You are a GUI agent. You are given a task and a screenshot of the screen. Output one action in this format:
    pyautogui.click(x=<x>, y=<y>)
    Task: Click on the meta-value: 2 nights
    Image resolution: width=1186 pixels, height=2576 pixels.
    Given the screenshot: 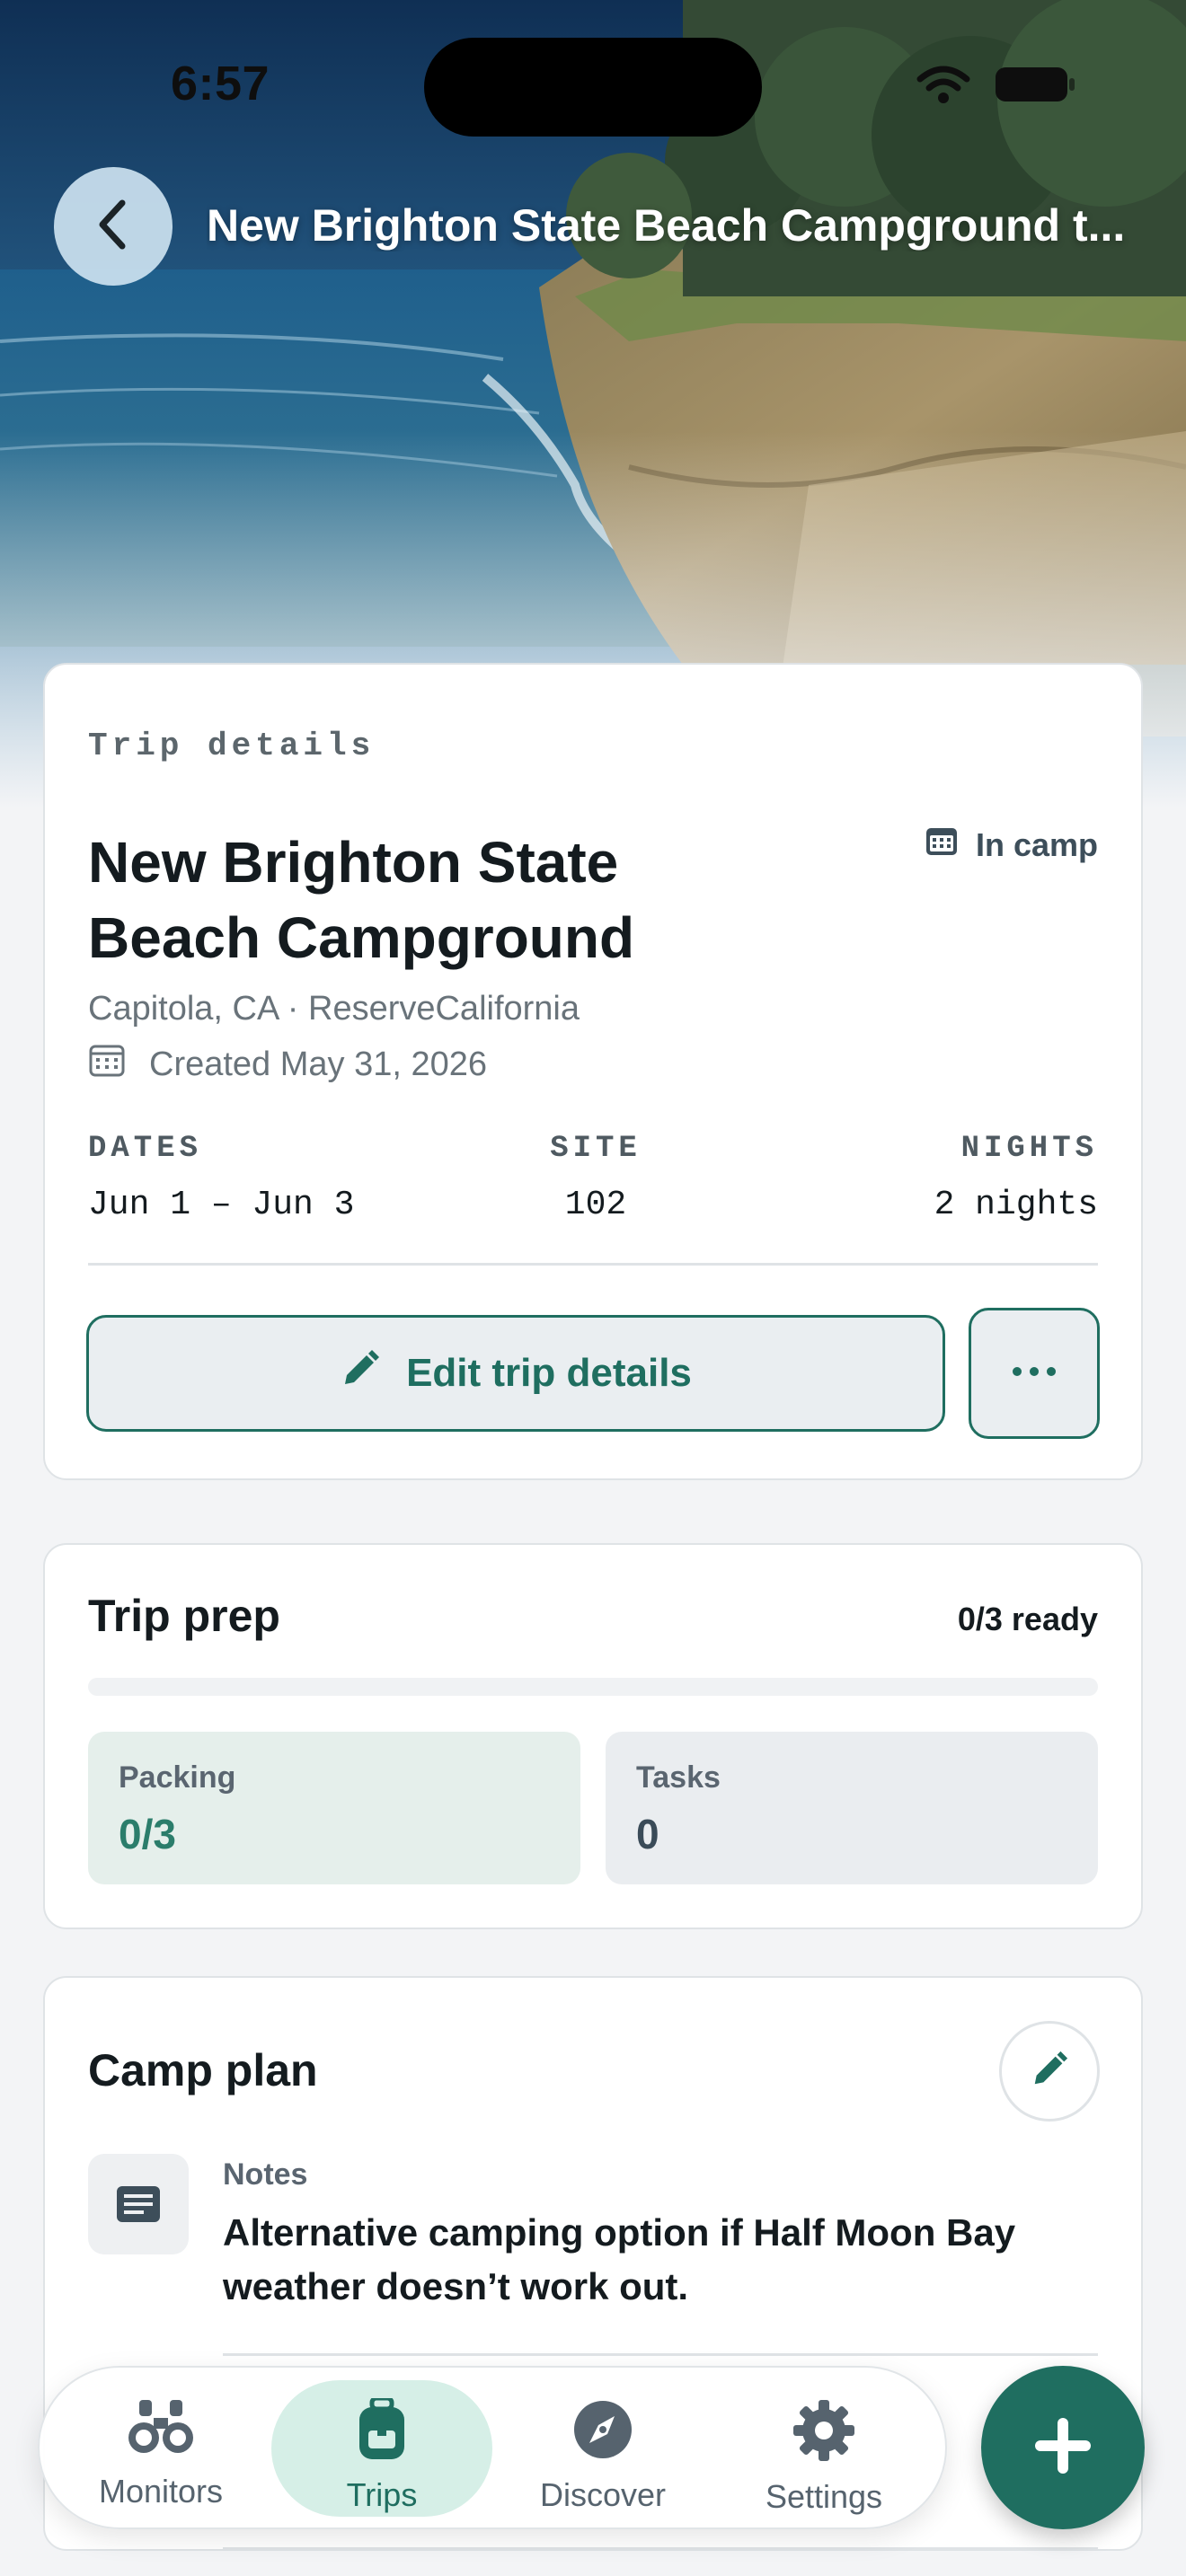 What is the action you would take?
    pyautogui.click(x=1016, y=1205)
    